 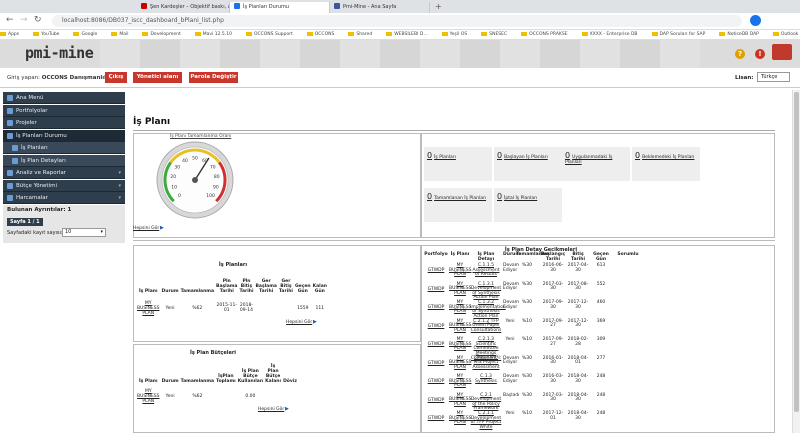 What do you see at coordinates (486, 420) in the screenshot?
I see `table-cell: C.2.1.1 Development of TFP Project White` at bounding box center [486, 420].